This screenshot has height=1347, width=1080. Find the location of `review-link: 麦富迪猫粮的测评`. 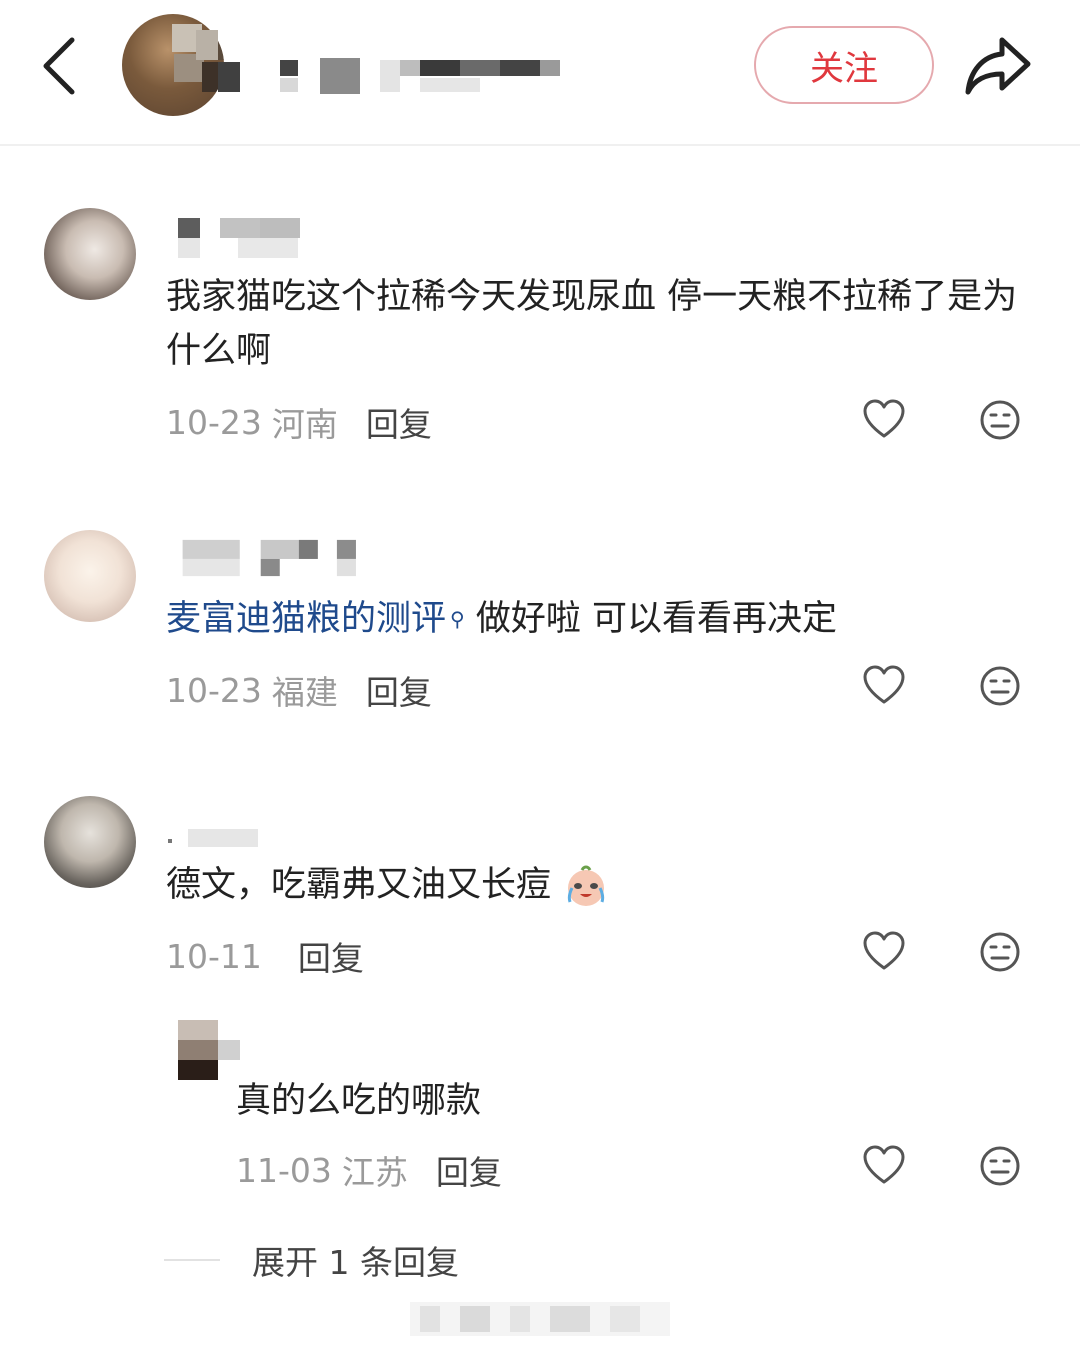

review-link: 麦富迪猫粮的测评 is located at coordinates (306, 619).